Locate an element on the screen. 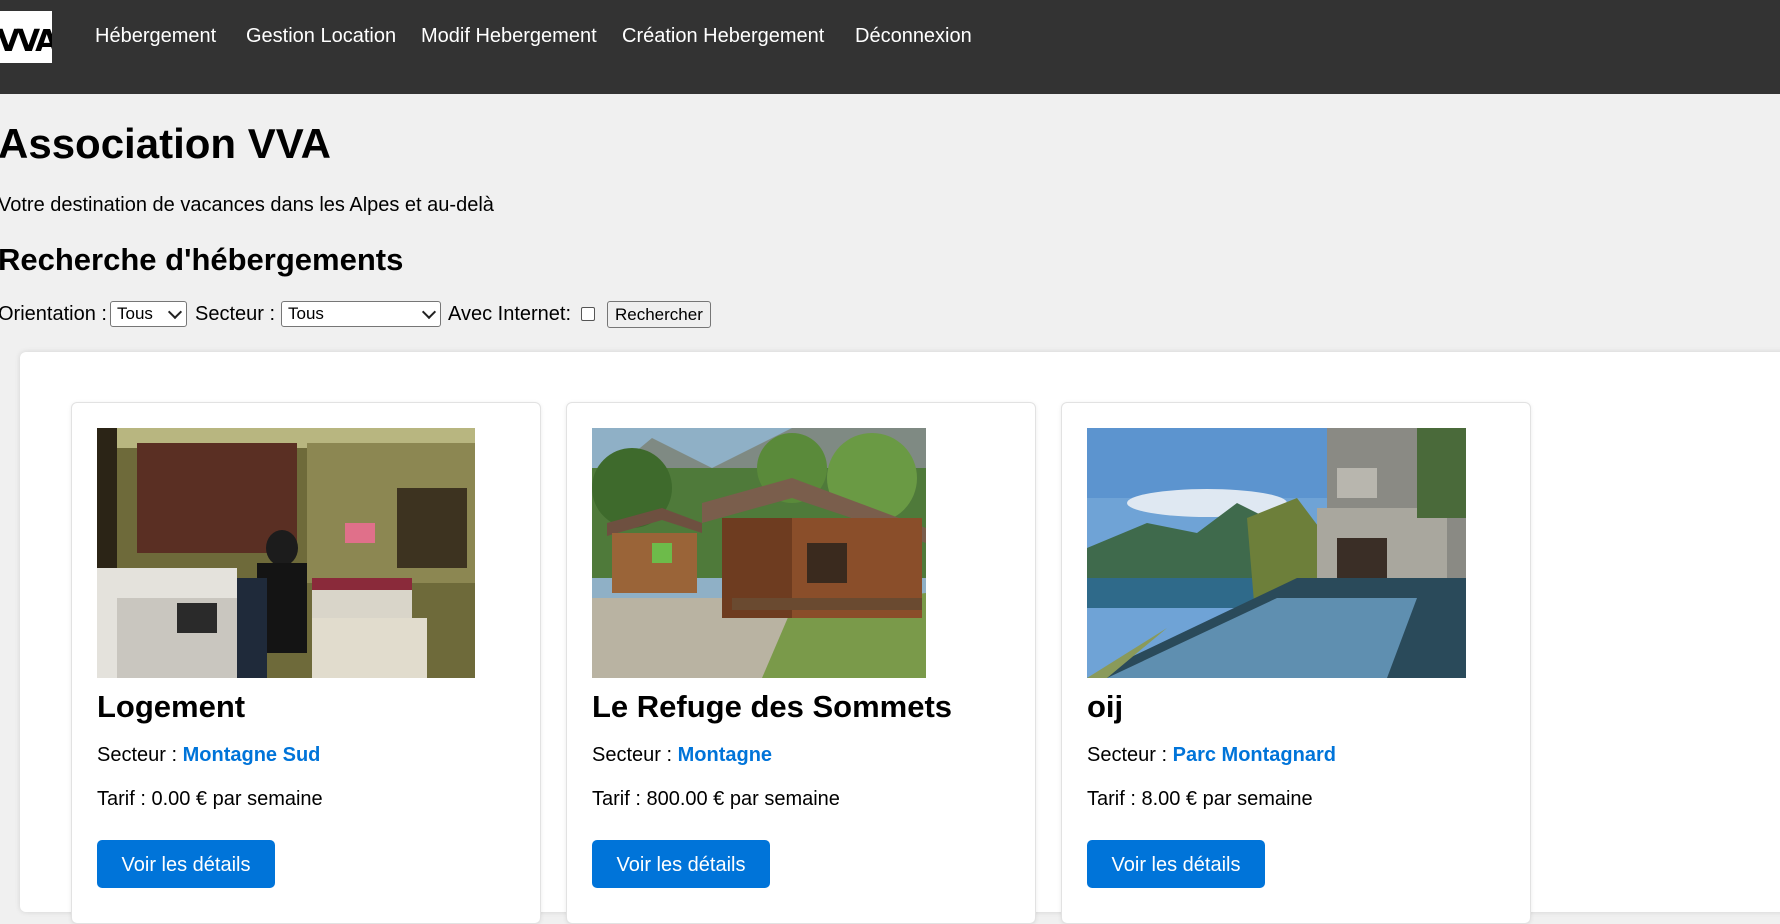 The height and width of the screenshot is (924, 1780). nav-link-deconnexion: Déconnexion is located at coordinates (913, 36).